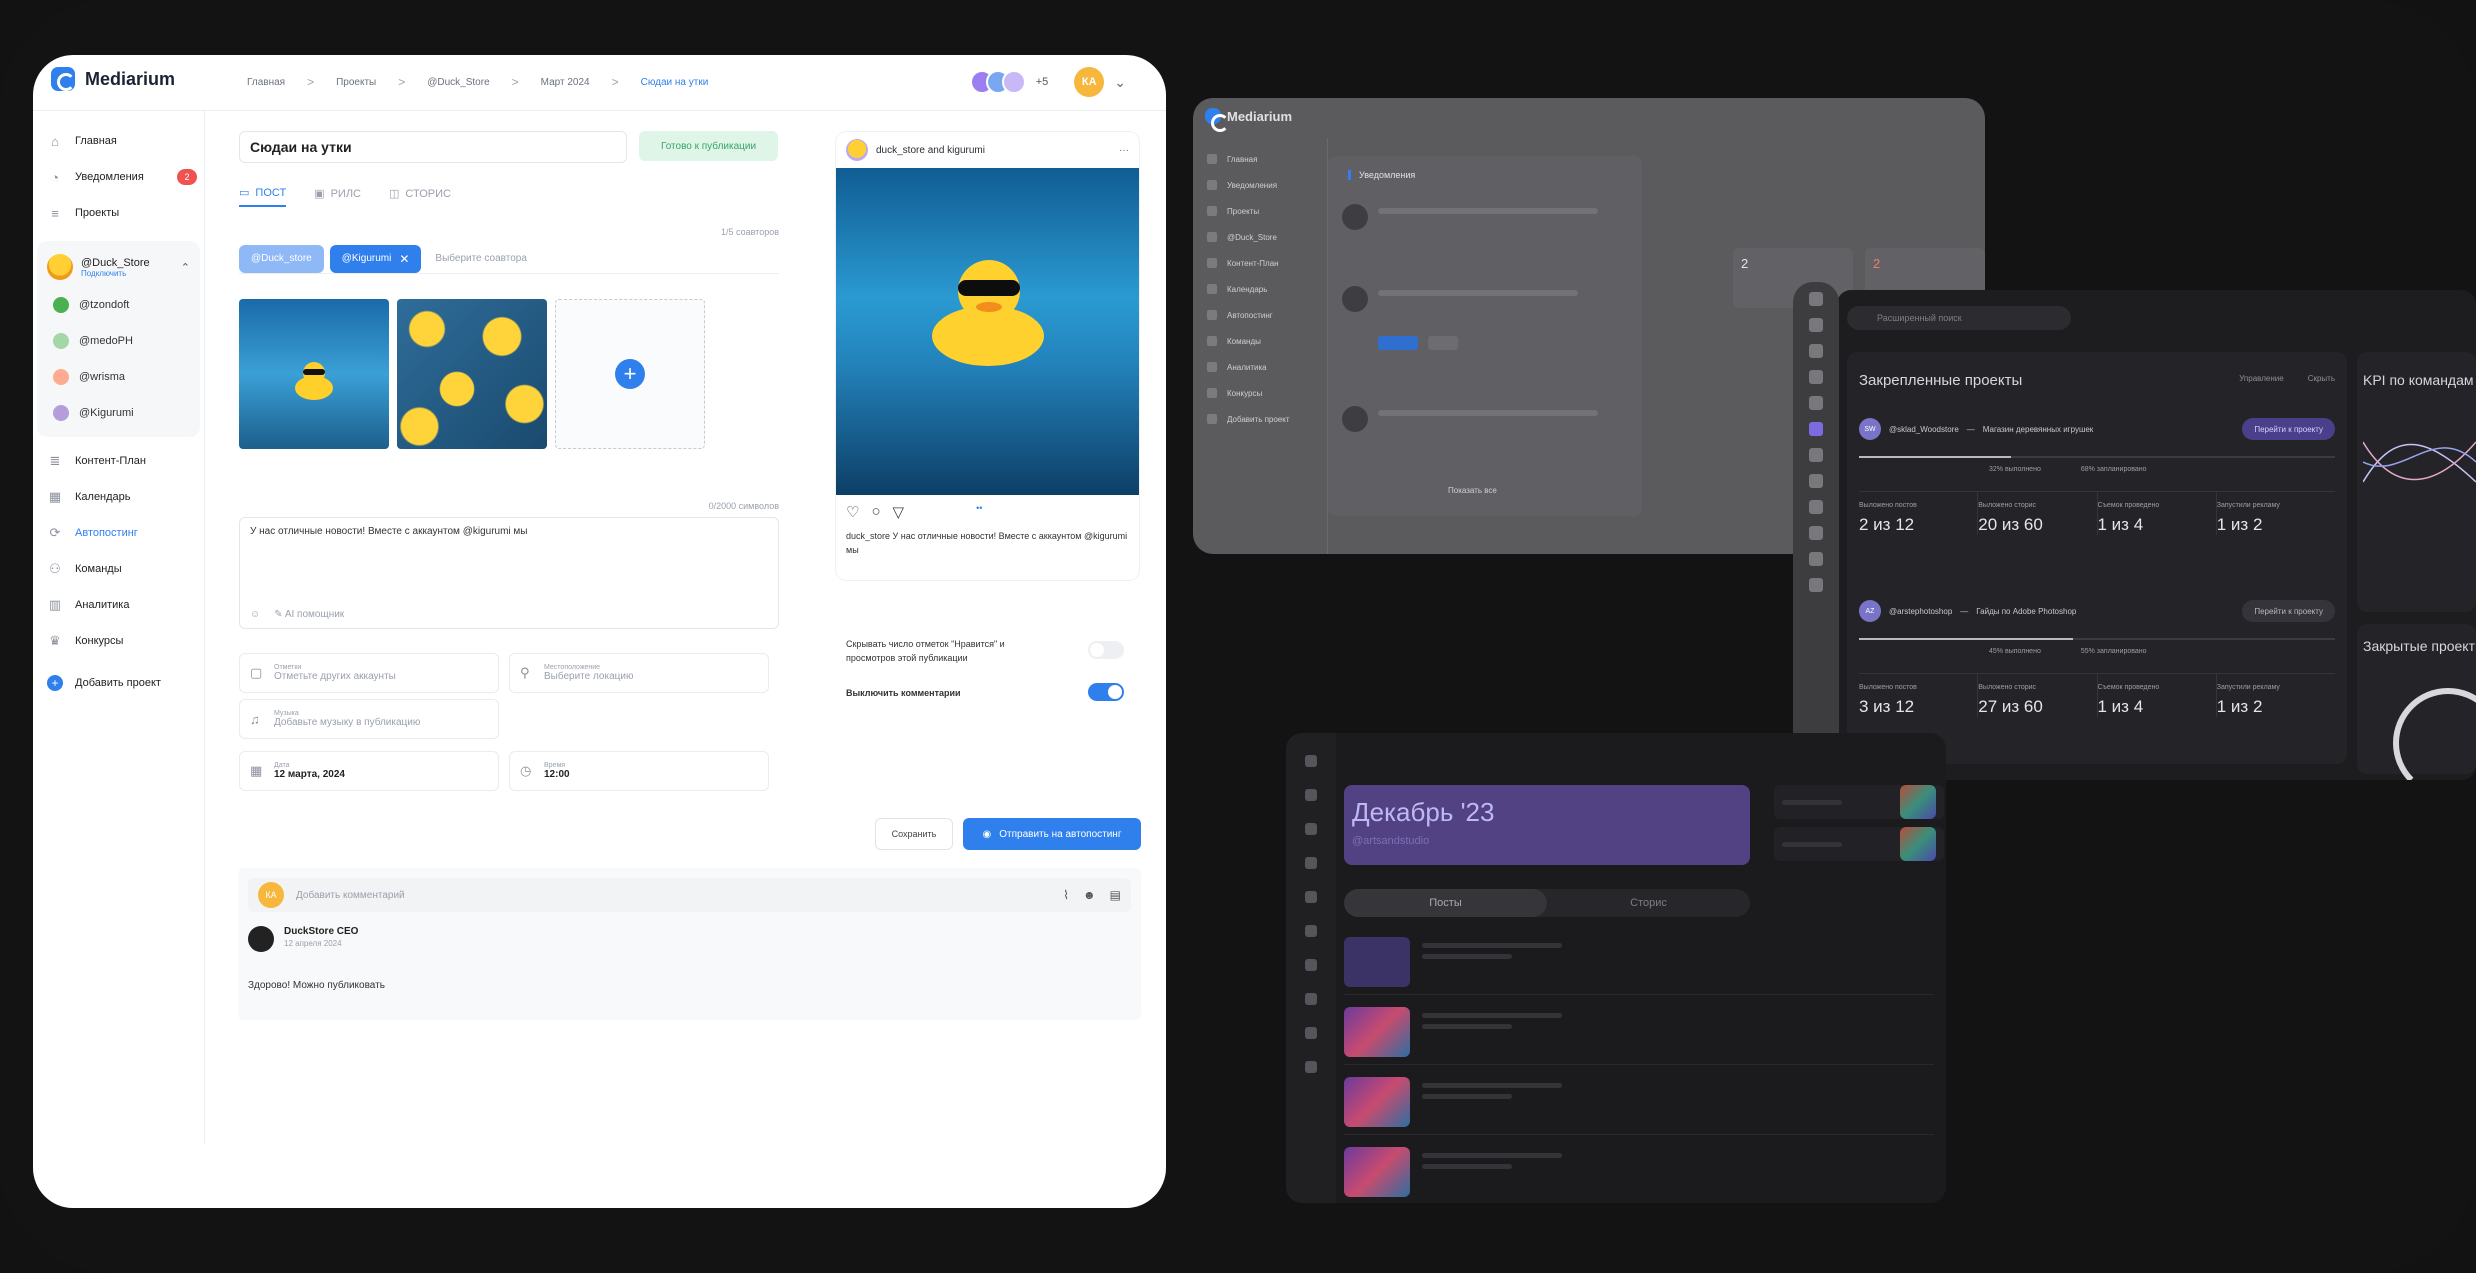  What do you see at coordinates (118, 605) in the screenshot?
I see `sidebar-item-analytics: ▥ Аналитика` at bounding box center [118, 605].